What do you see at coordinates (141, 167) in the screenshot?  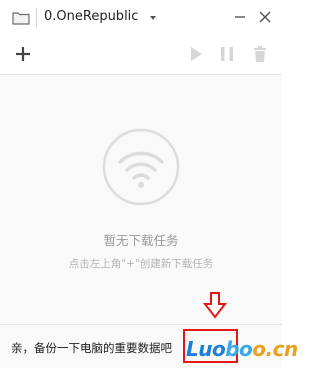 I see `wifi-icon` at bounding box center [141, 167].